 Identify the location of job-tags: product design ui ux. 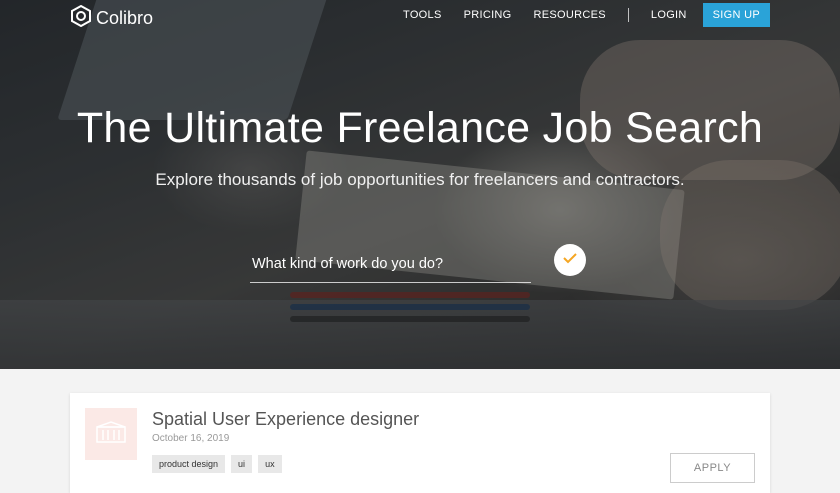
(220, 464).